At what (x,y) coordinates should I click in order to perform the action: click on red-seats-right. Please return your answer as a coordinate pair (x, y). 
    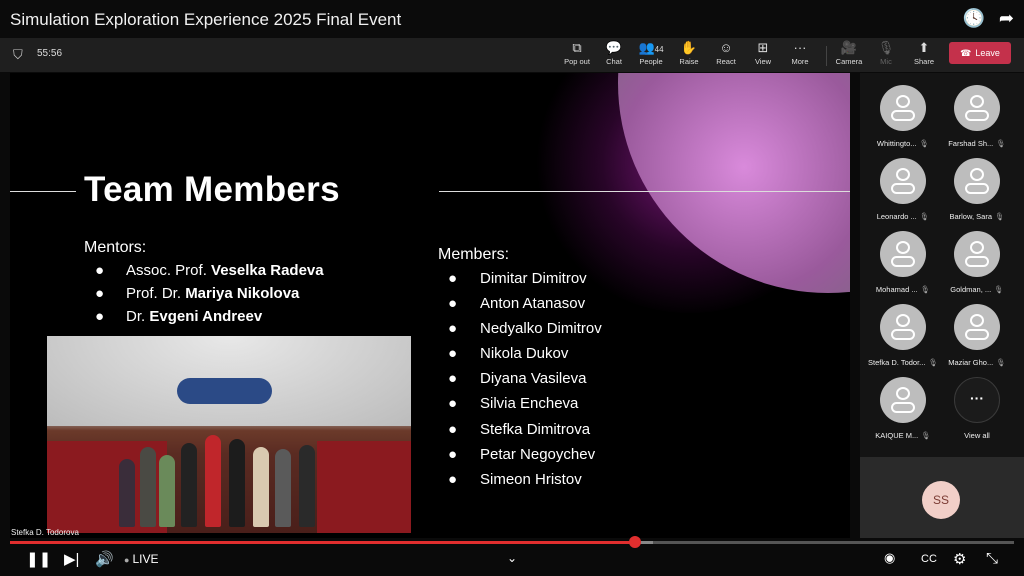
    Looking at the image, I should click on (364, 487).